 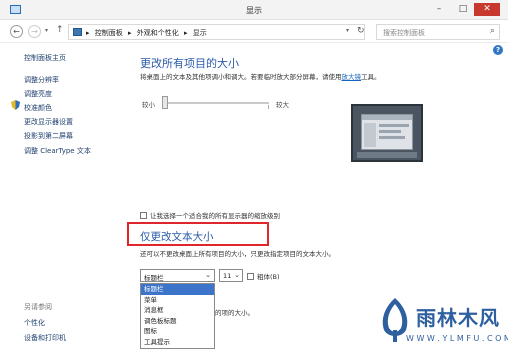 What do you see at coordinates (177, 331) in the screenshot?
I see `dropdown-option-icon: 图标` at bounding box center [177, 331].